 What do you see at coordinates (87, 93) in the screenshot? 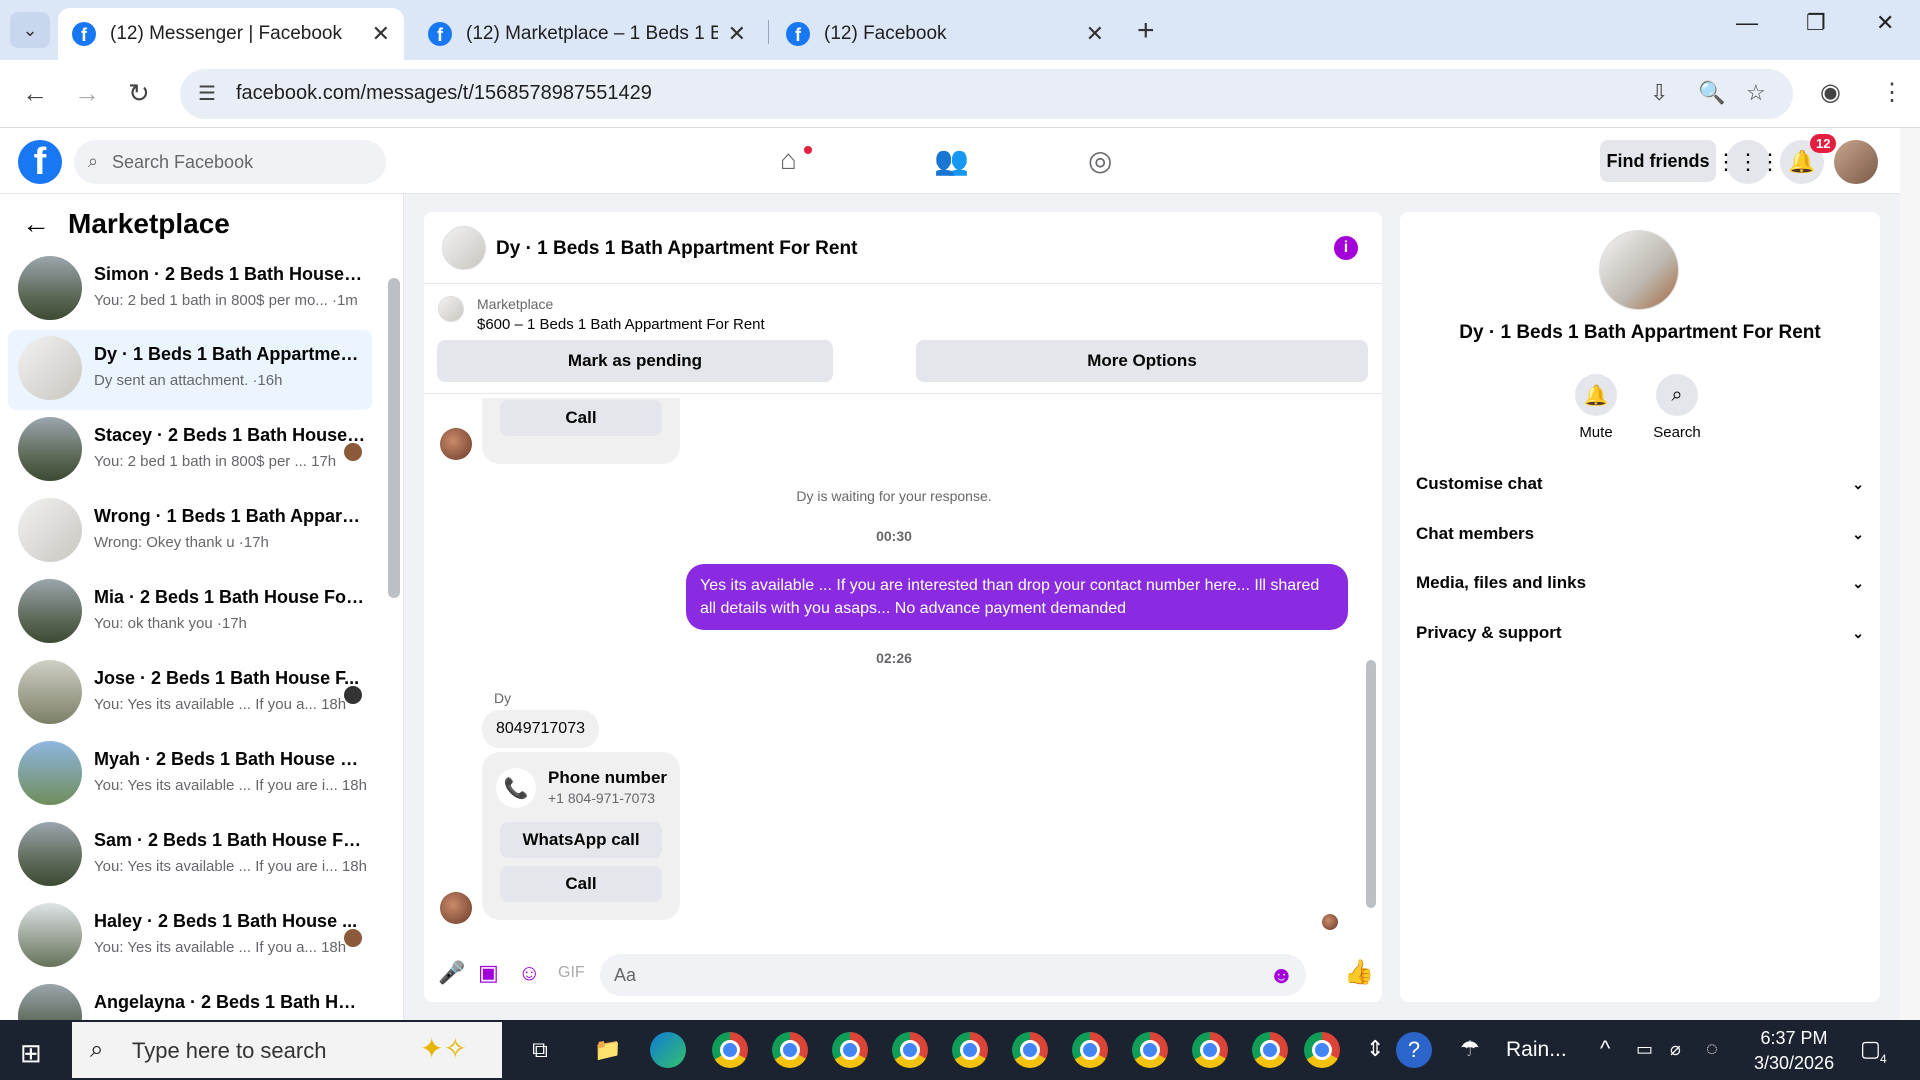
I see `forward-icon: →` at bounding box center [87, 93].